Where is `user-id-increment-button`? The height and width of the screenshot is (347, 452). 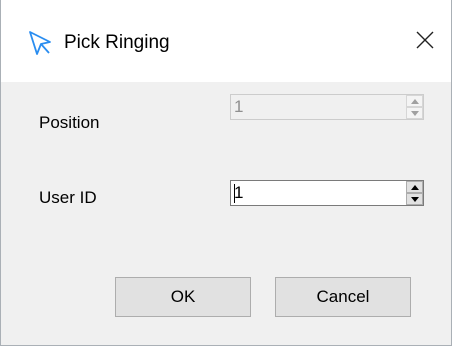 user-id-increment-button is located at coordinates (414, 187).